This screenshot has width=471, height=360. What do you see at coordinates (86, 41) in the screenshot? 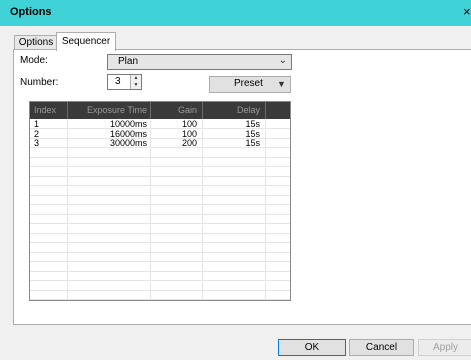
I see `tab-sequencer: Sequencer` at bounding box center [86, 41].